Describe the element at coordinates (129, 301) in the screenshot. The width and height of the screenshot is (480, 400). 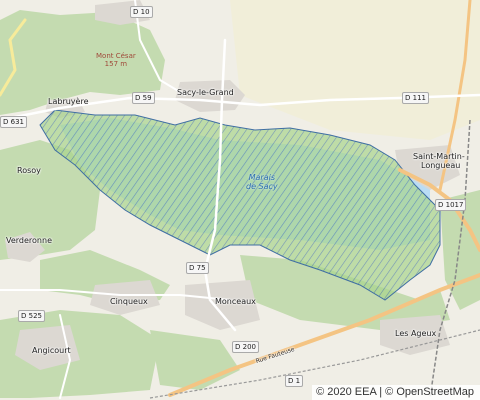
I see `label-cinqueux: Cinqueux` at that location.